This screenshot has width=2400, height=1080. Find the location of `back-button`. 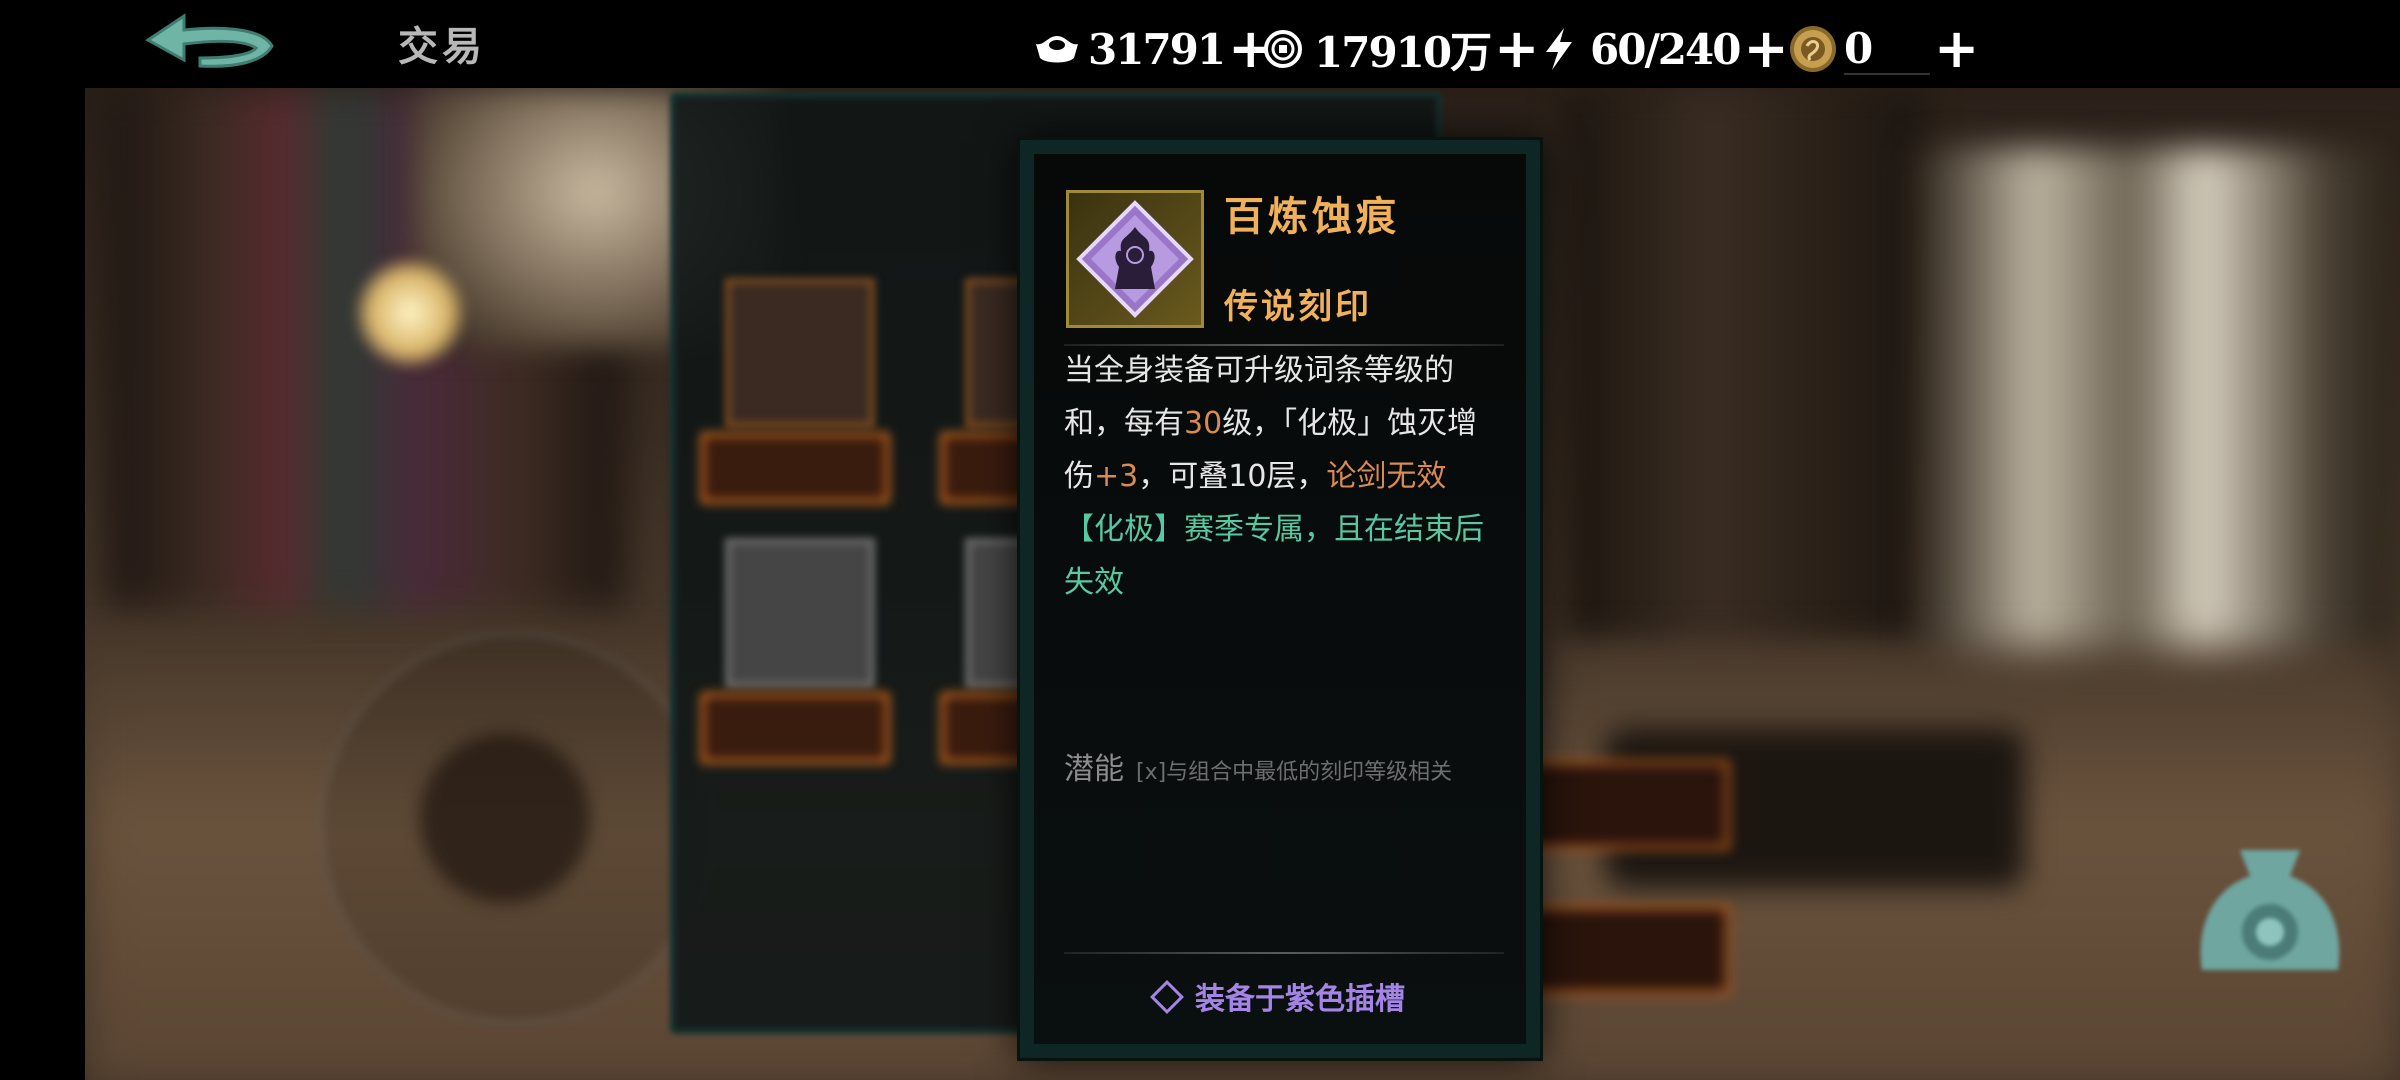

back-button is located at coordinates (210, 45).